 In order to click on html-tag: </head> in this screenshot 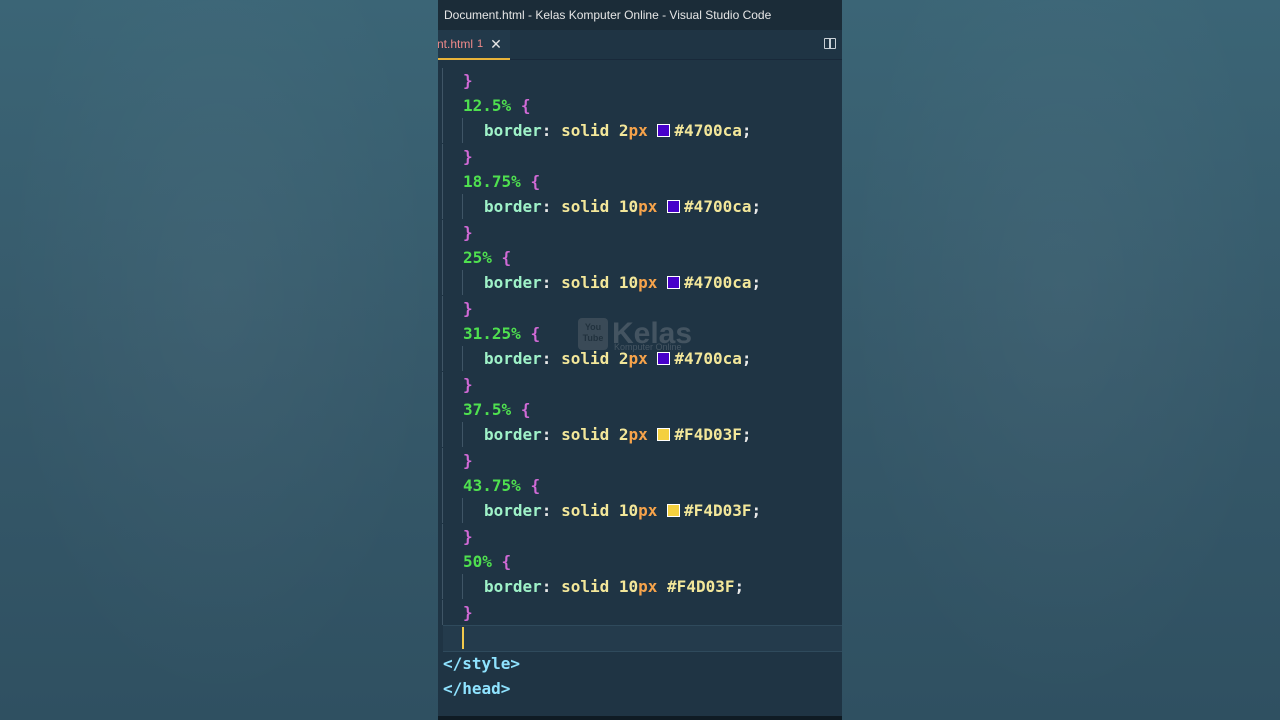, I will do `click(477, 688)`.